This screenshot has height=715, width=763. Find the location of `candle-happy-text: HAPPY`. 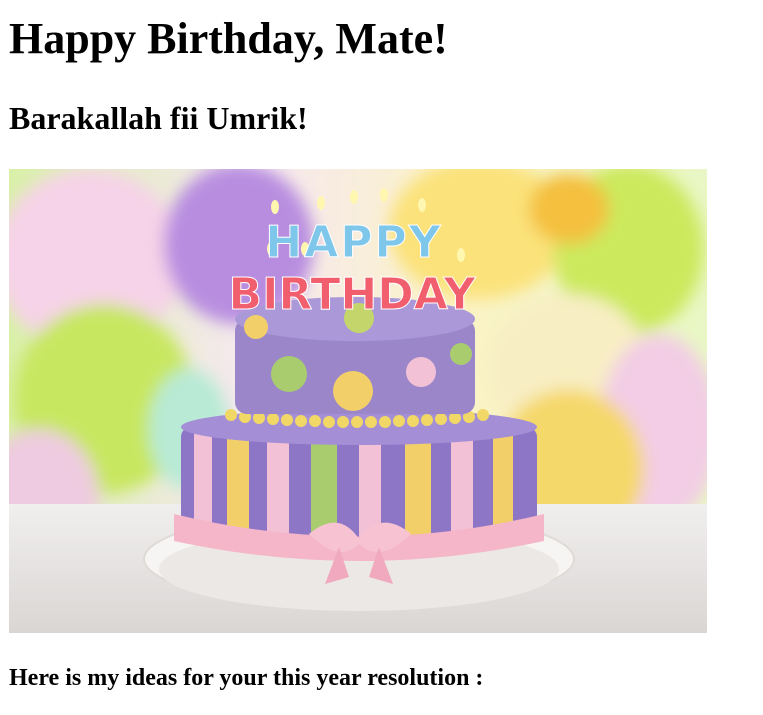

candle-happy-text: HAPPY is located at coordinates (353, 242).